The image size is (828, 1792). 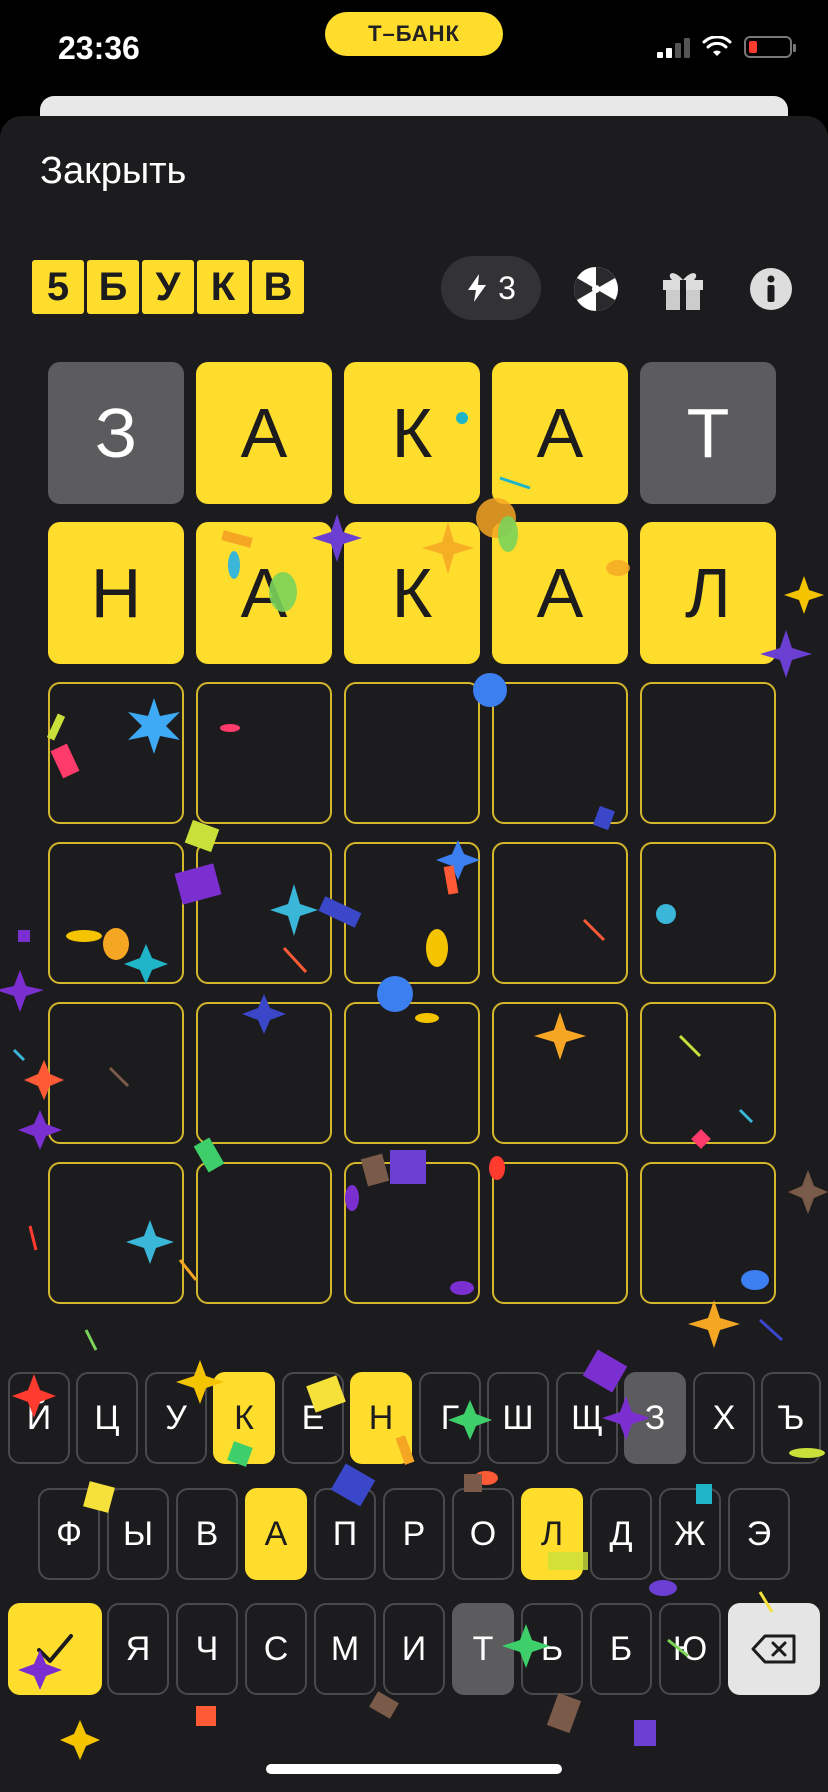 What do you see at coordinates (483, 1649) in the screenshot?
I see `key: Т` at bounding box center [483, 1649].